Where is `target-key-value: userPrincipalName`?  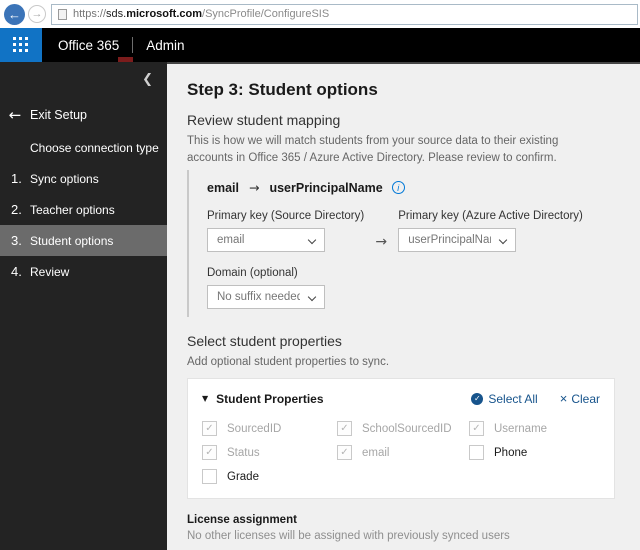 target-key-value: userPrincipalName is located at coordinates (449, 240).